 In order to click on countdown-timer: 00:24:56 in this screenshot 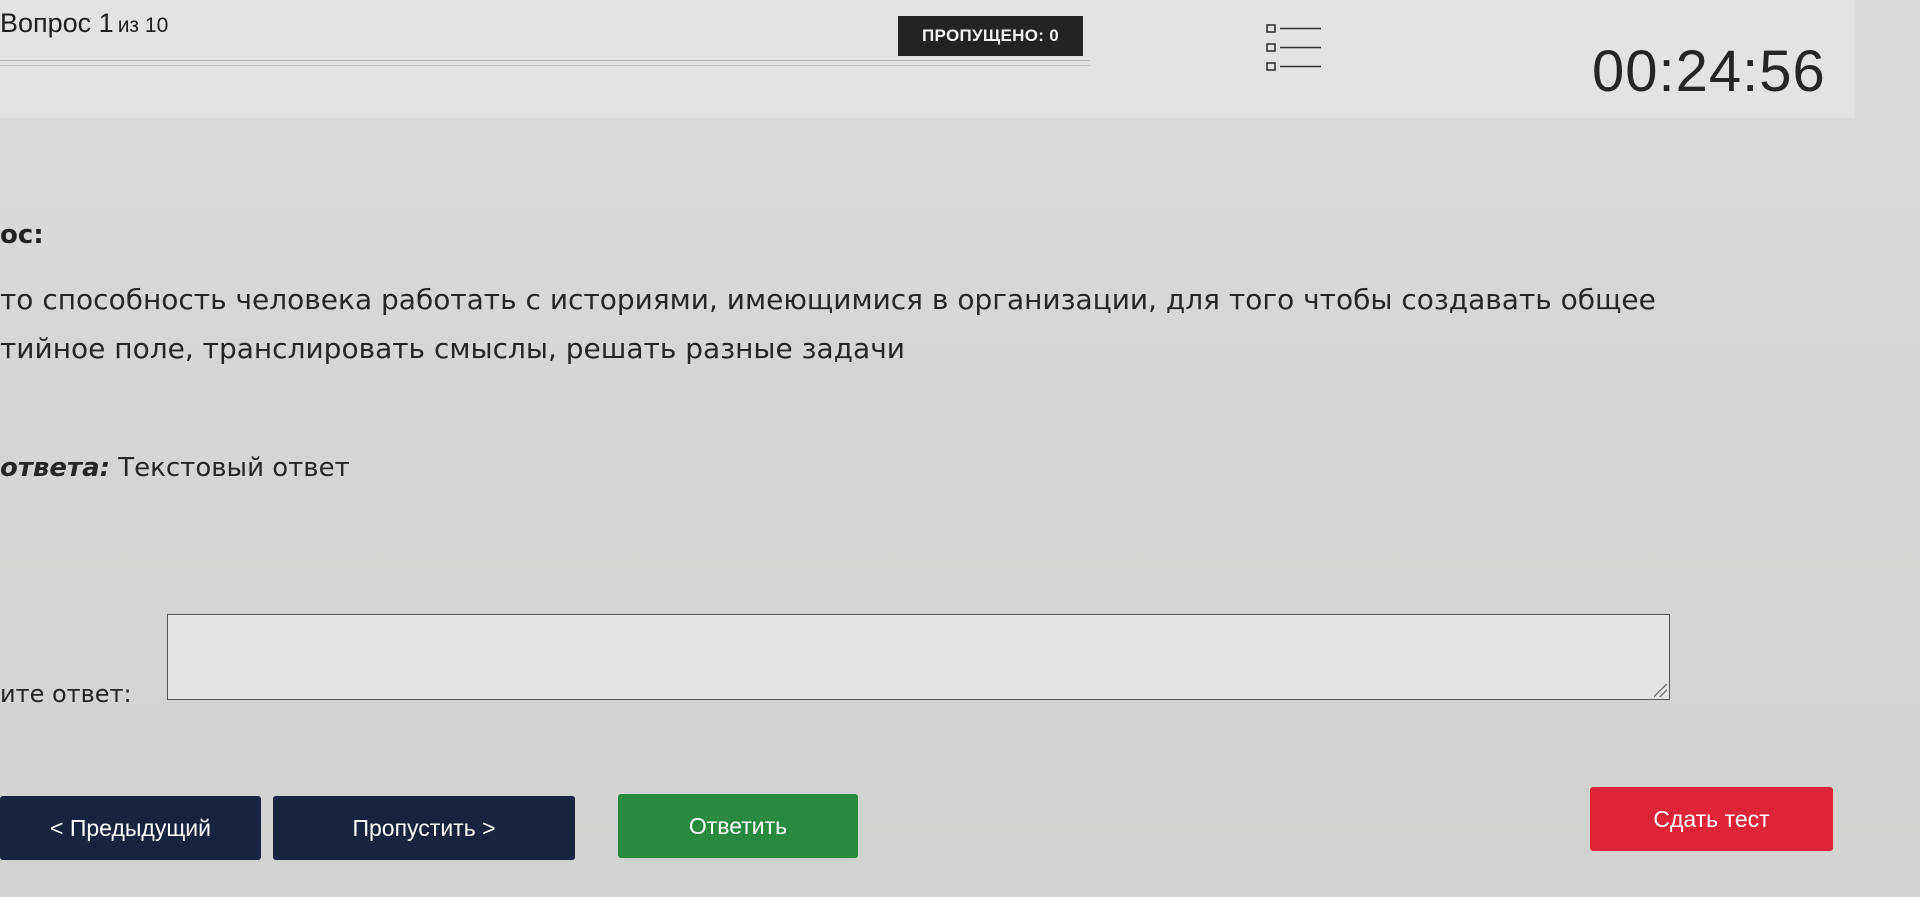, I will do `click(1709, 71)`.